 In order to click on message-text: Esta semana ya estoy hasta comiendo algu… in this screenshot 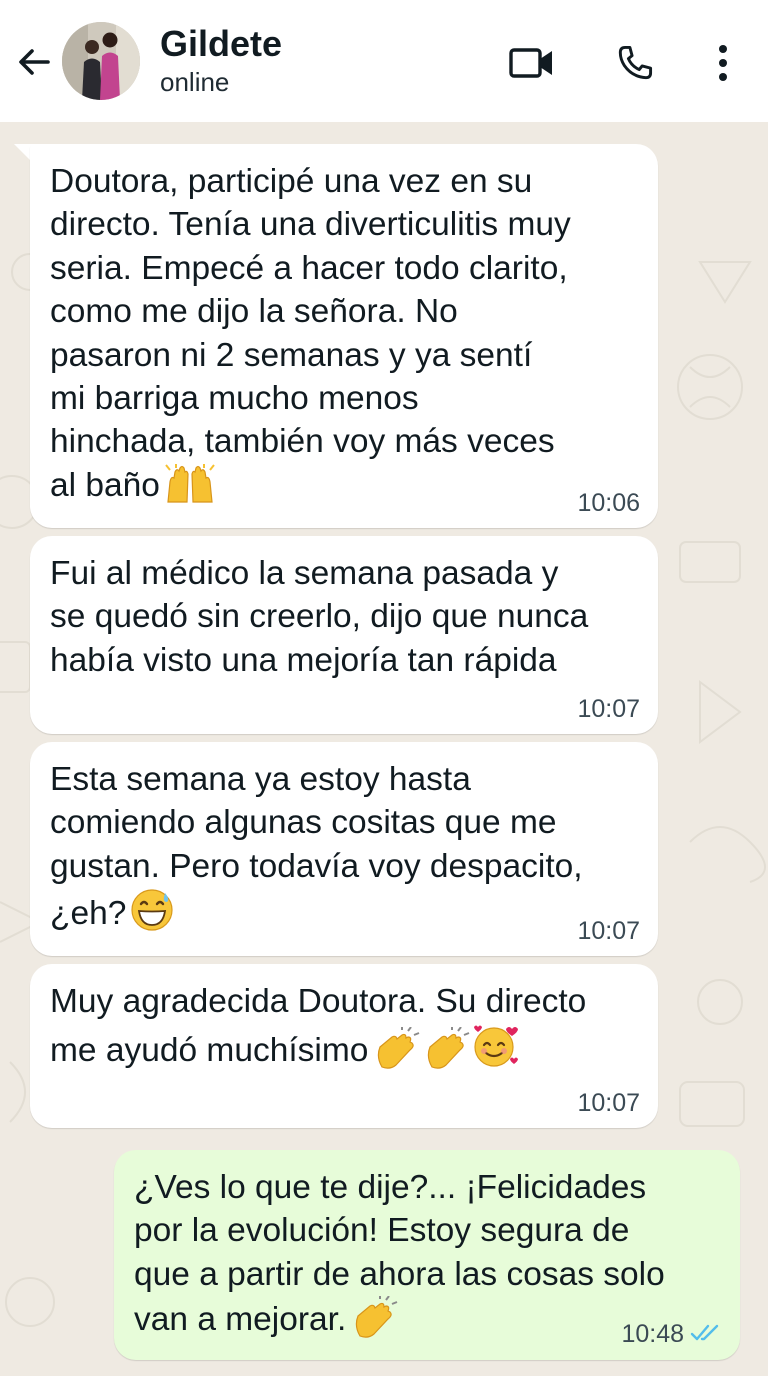, I will do `click(346, 851)`.